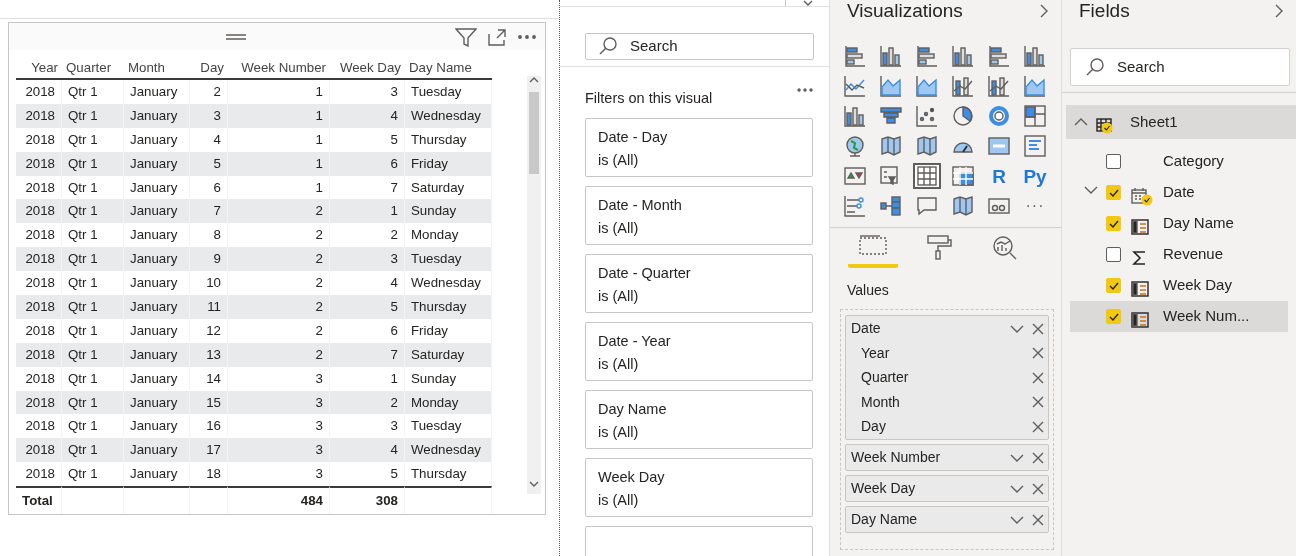  I want to click on filter-card: Date - Year is (All), so click(699, 352).